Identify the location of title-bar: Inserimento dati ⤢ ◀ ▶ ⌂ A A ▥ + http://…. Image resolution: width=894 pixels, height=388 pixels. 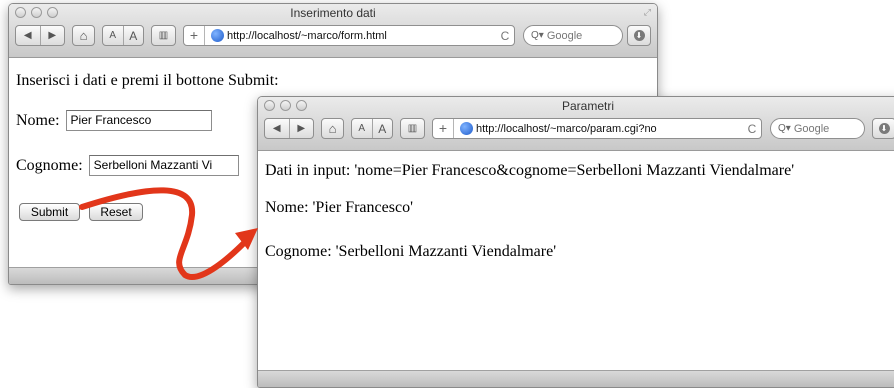
(333, 31).